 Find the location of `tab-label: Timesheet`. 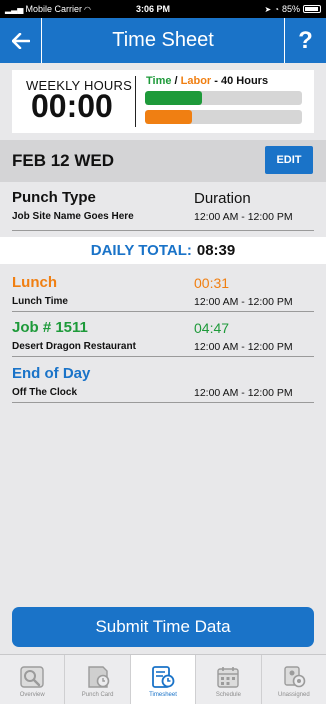

tab-label: Timesheet is located at coordinates (163, 695).